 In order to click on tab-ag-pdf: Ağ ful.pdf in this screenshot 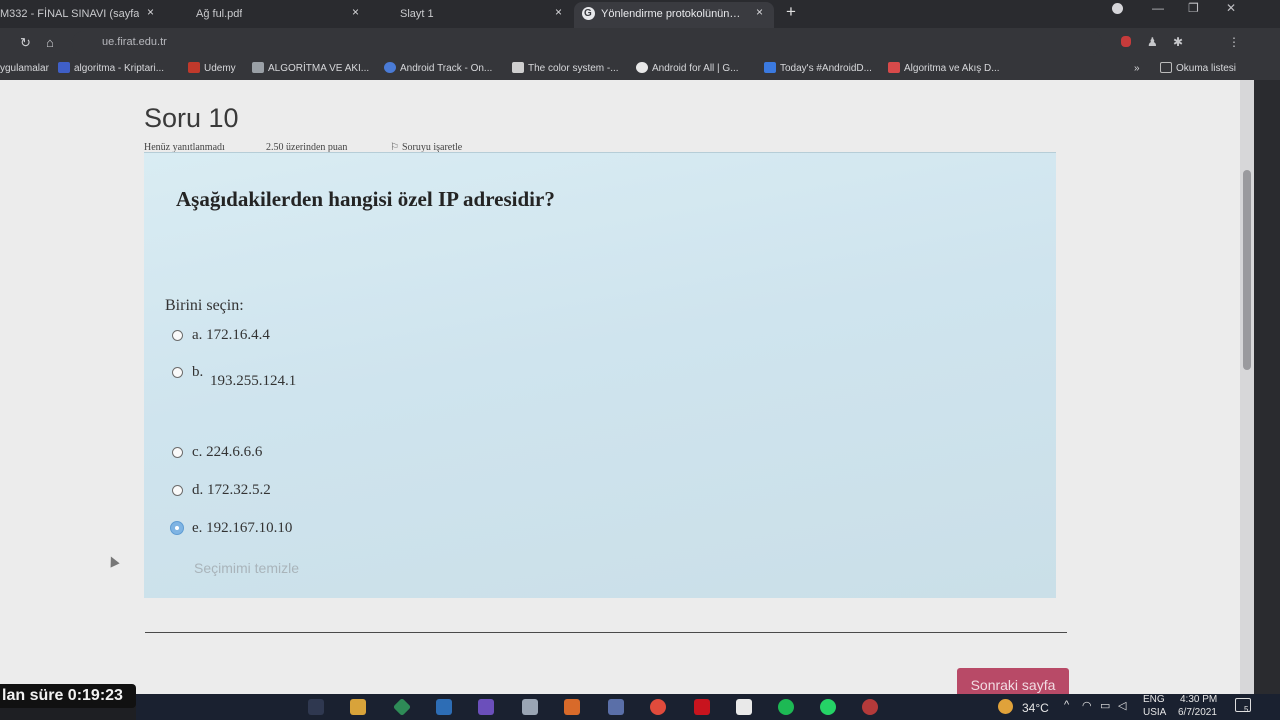, I will do `click(271, 15)`.